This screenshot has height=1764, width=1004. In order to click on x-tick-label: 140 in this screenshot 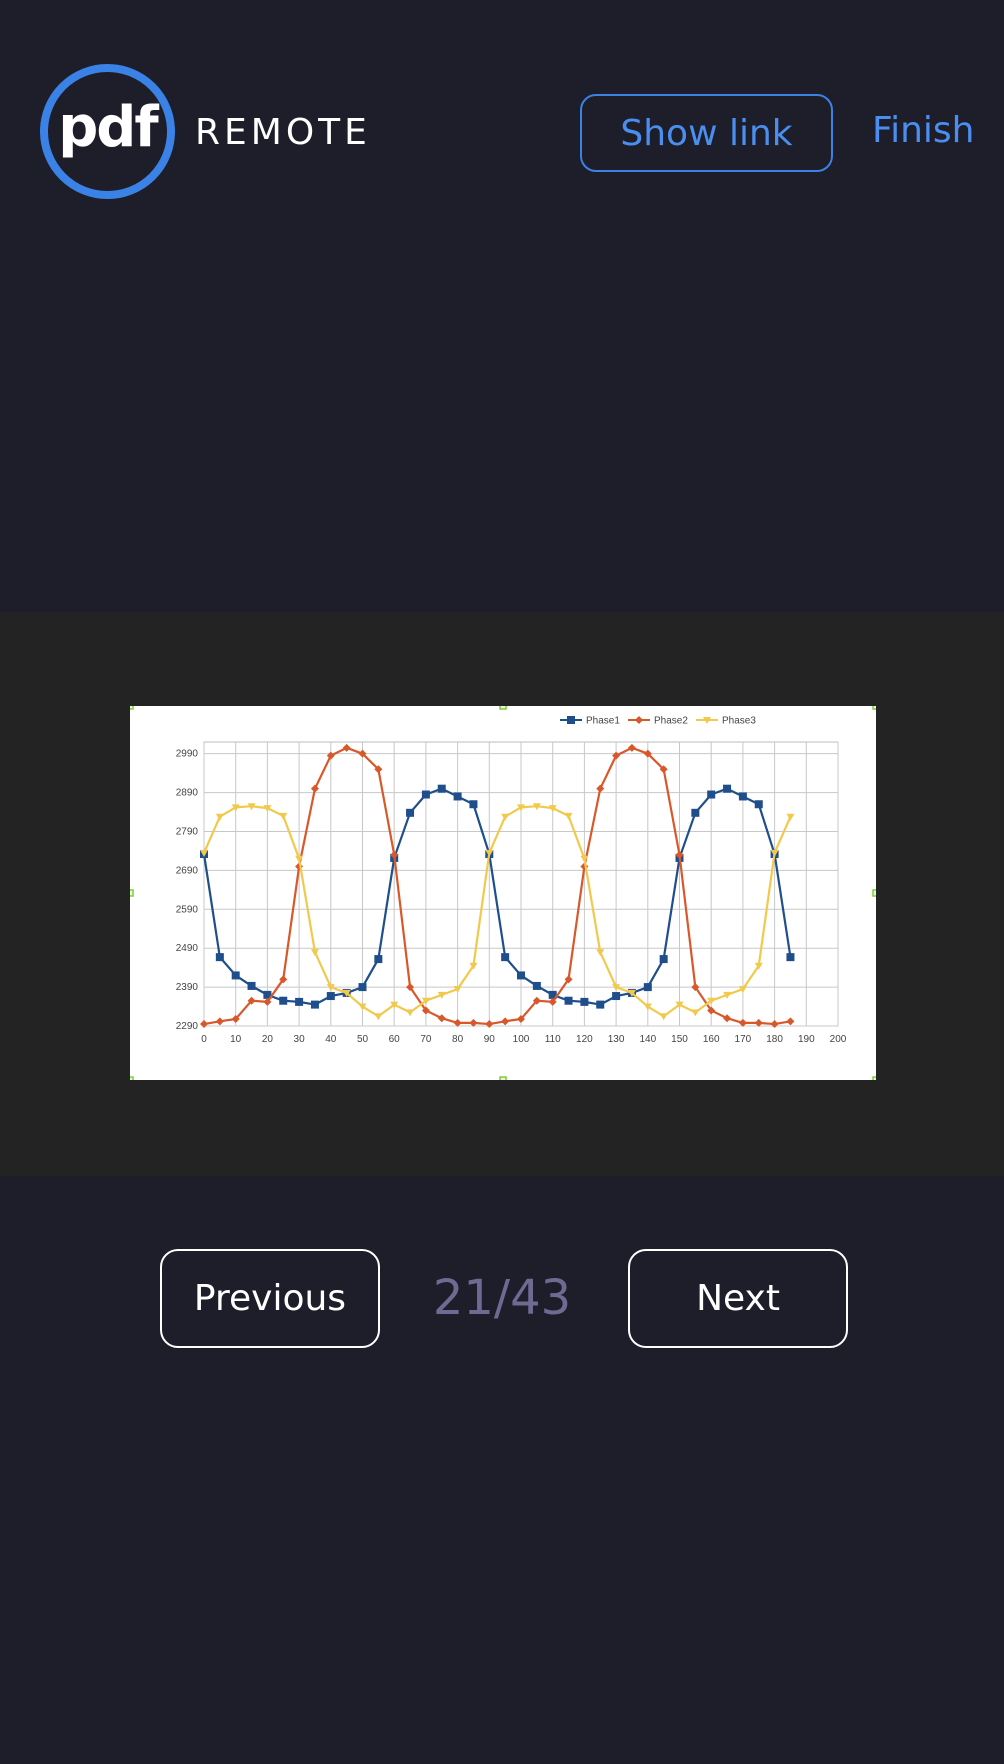, I will do `click(647, 1039)`.